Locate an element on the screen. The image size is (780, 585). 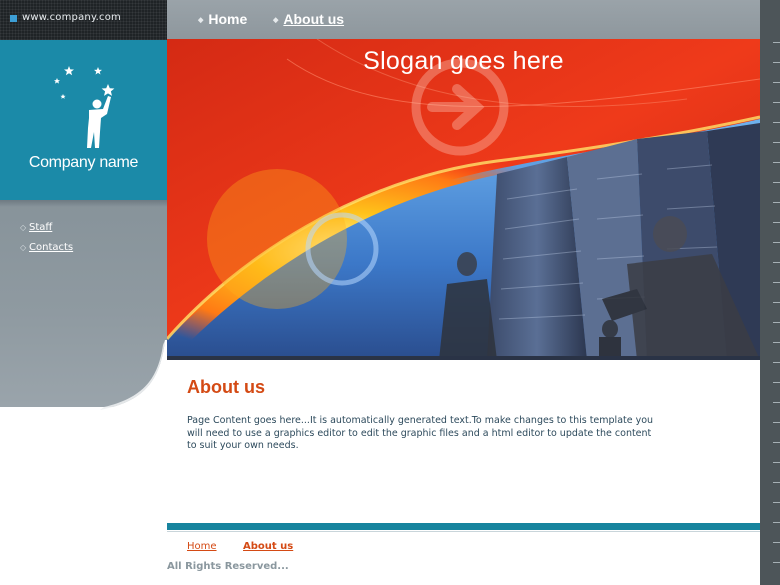
site-url: www.company.com is located at coordinates (71, 17).